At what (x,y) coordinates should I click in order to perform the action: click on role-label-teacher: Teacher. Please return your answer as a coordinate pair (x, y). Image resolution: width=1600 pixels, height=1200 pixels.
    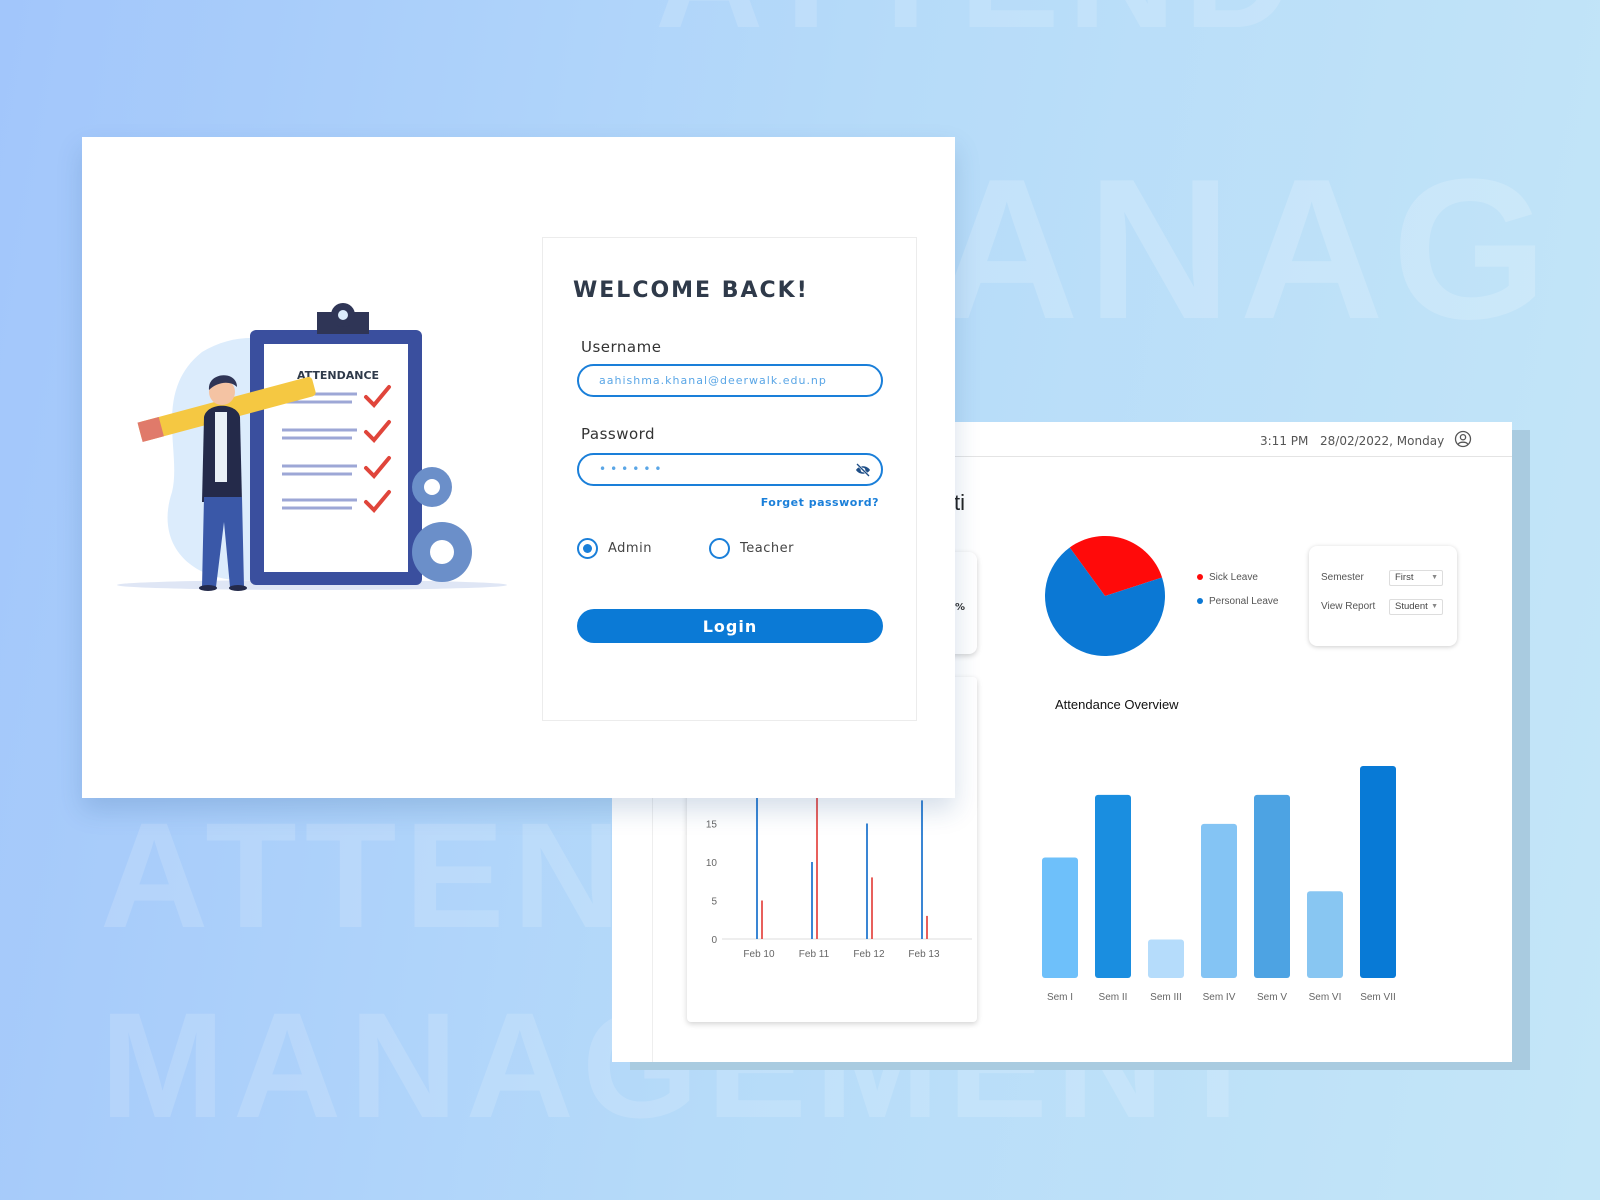
    Looking at the image, I should click on (767, 548).